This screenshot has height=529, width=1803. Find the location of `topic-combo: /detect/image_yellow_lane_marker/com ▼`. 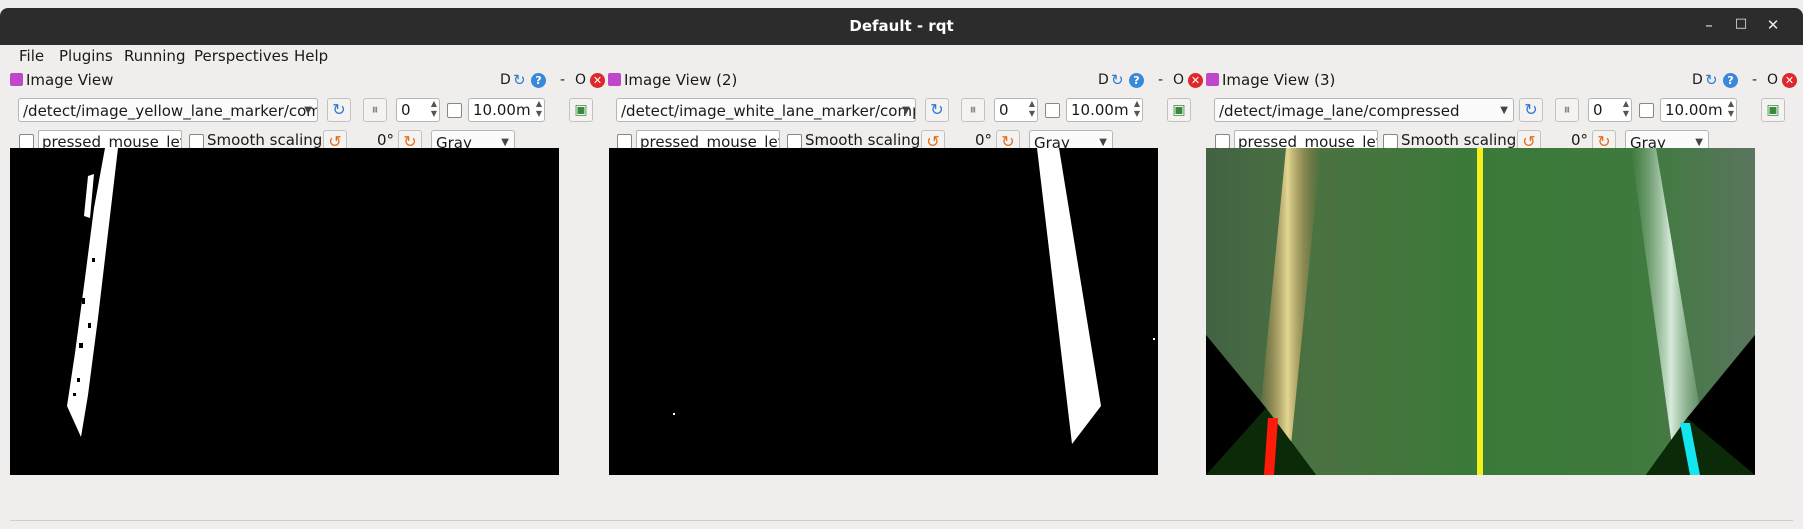

topic-combo: /detect/image_yellow_lane_marker/com ▼ is located at coordinates (168, 110).